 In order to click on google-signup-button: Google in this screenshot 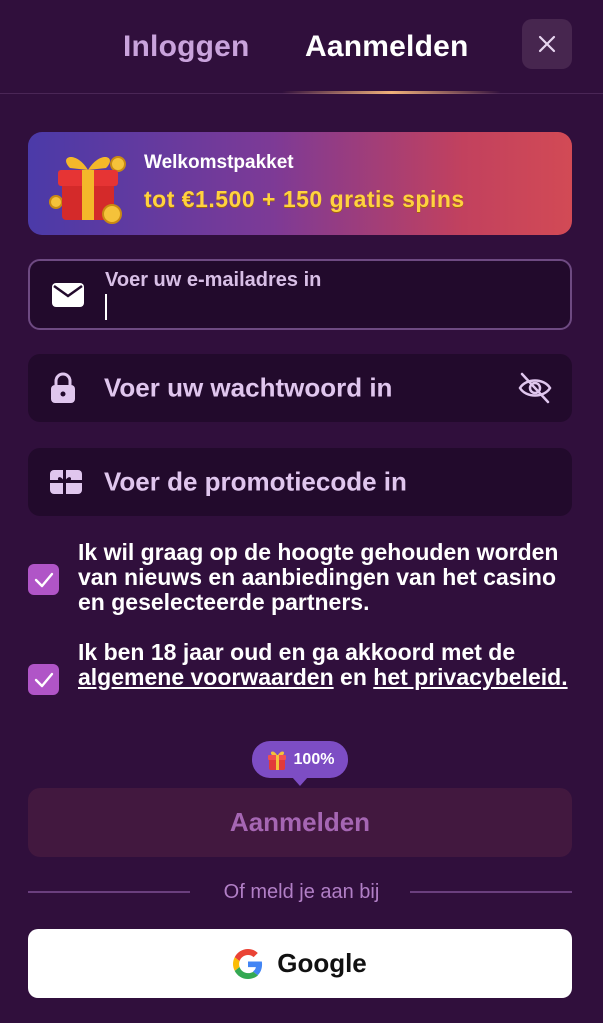, I will do `click(300, 963)`.